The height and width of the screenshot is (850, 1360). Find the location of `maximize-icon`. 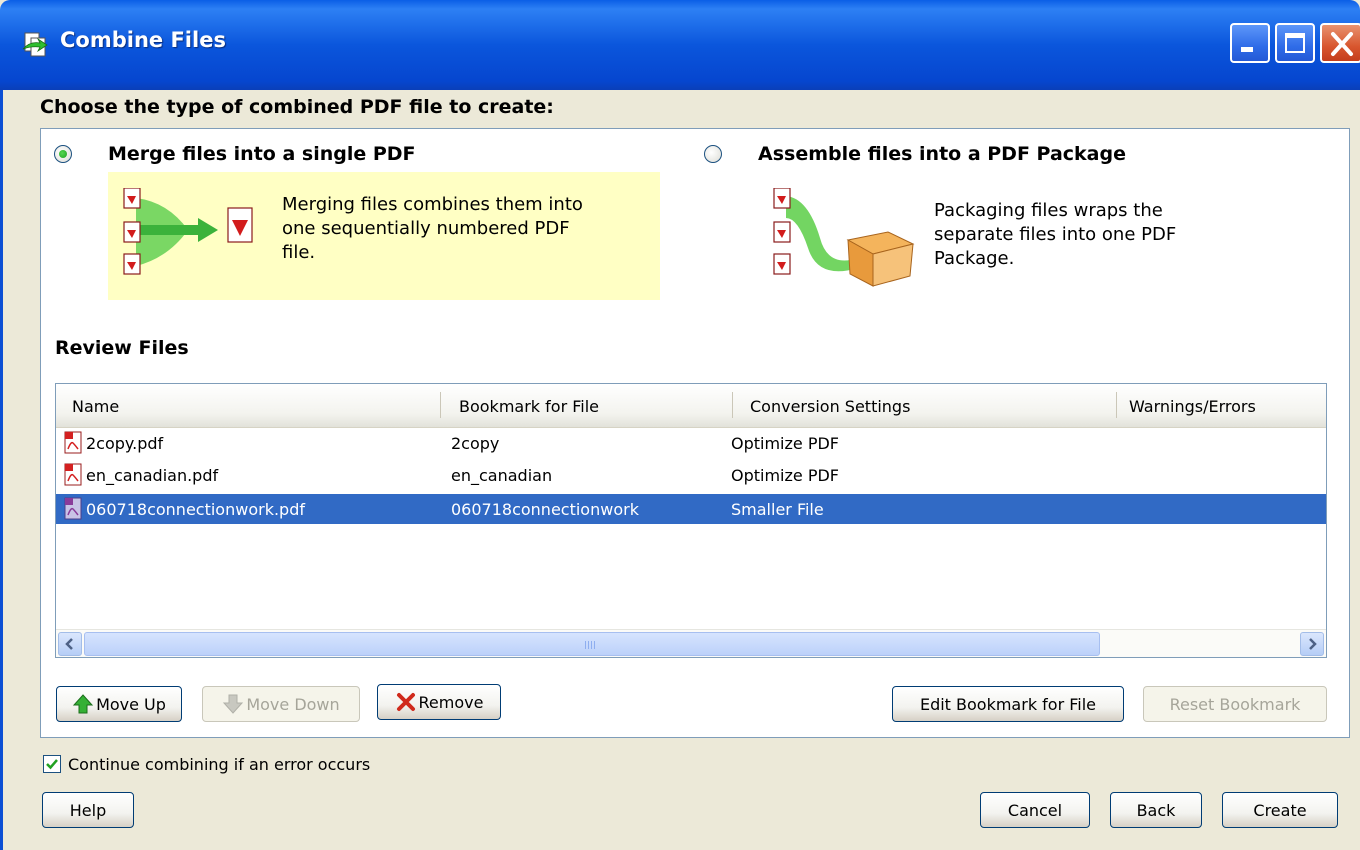

maximize-icon is located at coordinates (1295, 43).